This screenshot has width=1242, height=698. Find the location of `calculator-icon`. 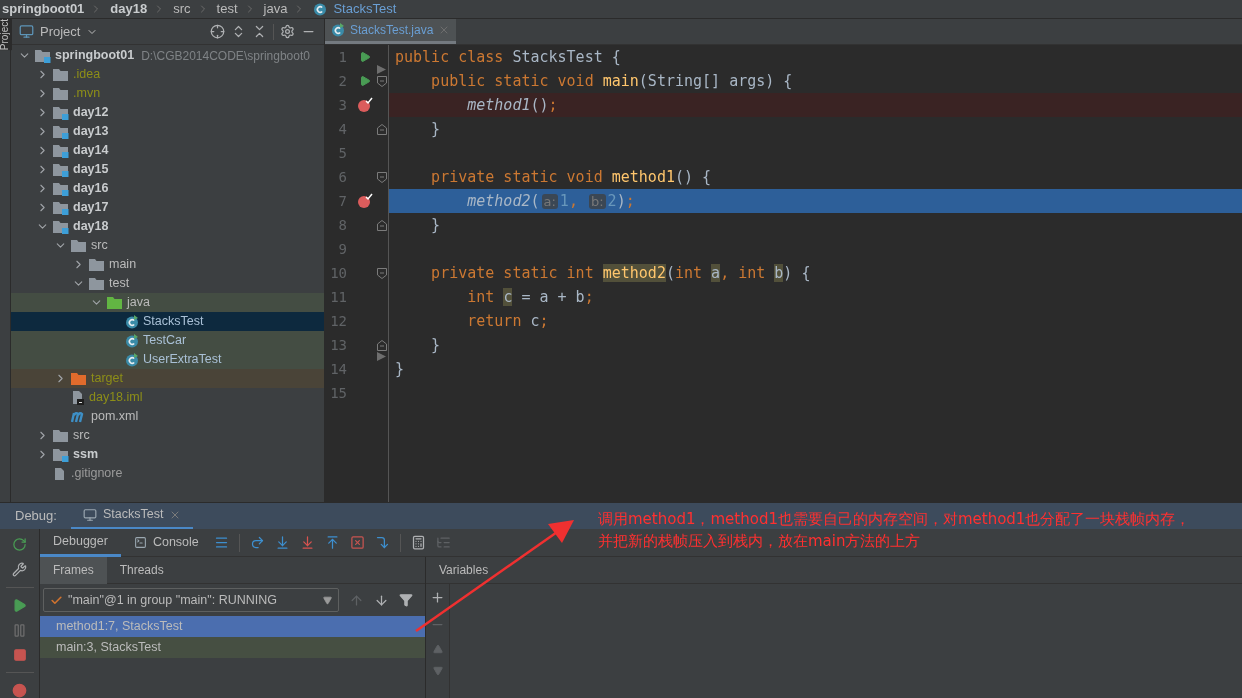

calculator-icon is located at coordinates (418, 542).